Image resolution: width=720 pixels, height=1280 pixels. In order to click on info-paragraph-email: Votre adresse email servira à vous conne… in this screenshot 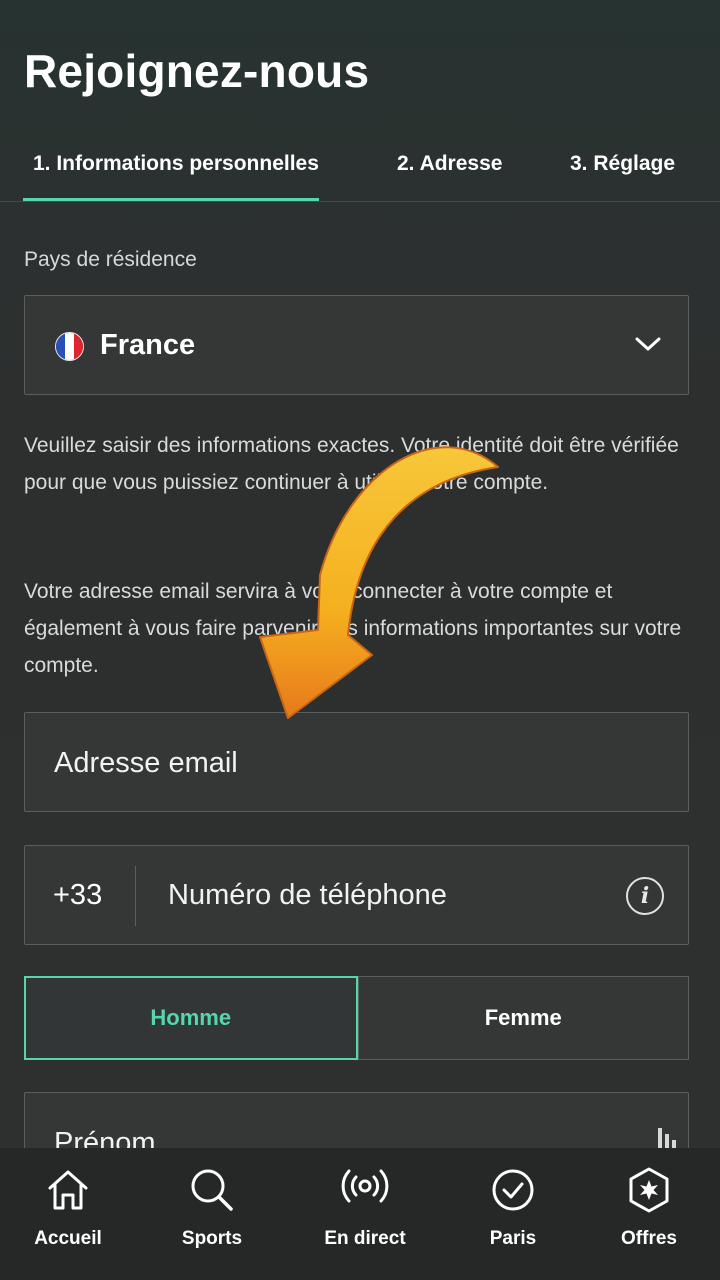, I will do `click(353, 628)`.